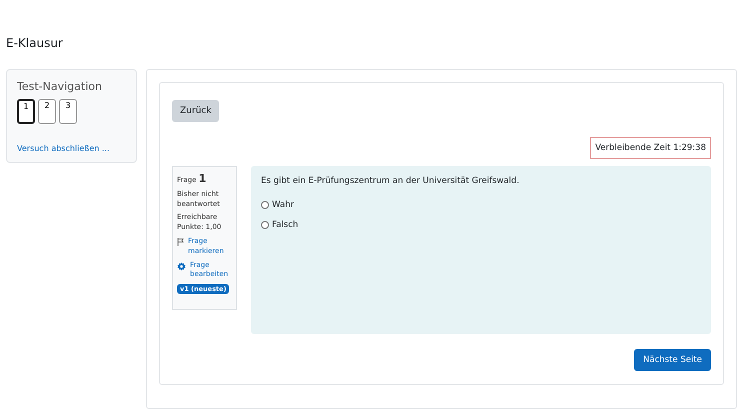 This screenshot has width=744, height=419. What do you see at coordinates (285, 225) in the screenshot?
I see `option-label: Falsch` at bounding box center [285, 225].